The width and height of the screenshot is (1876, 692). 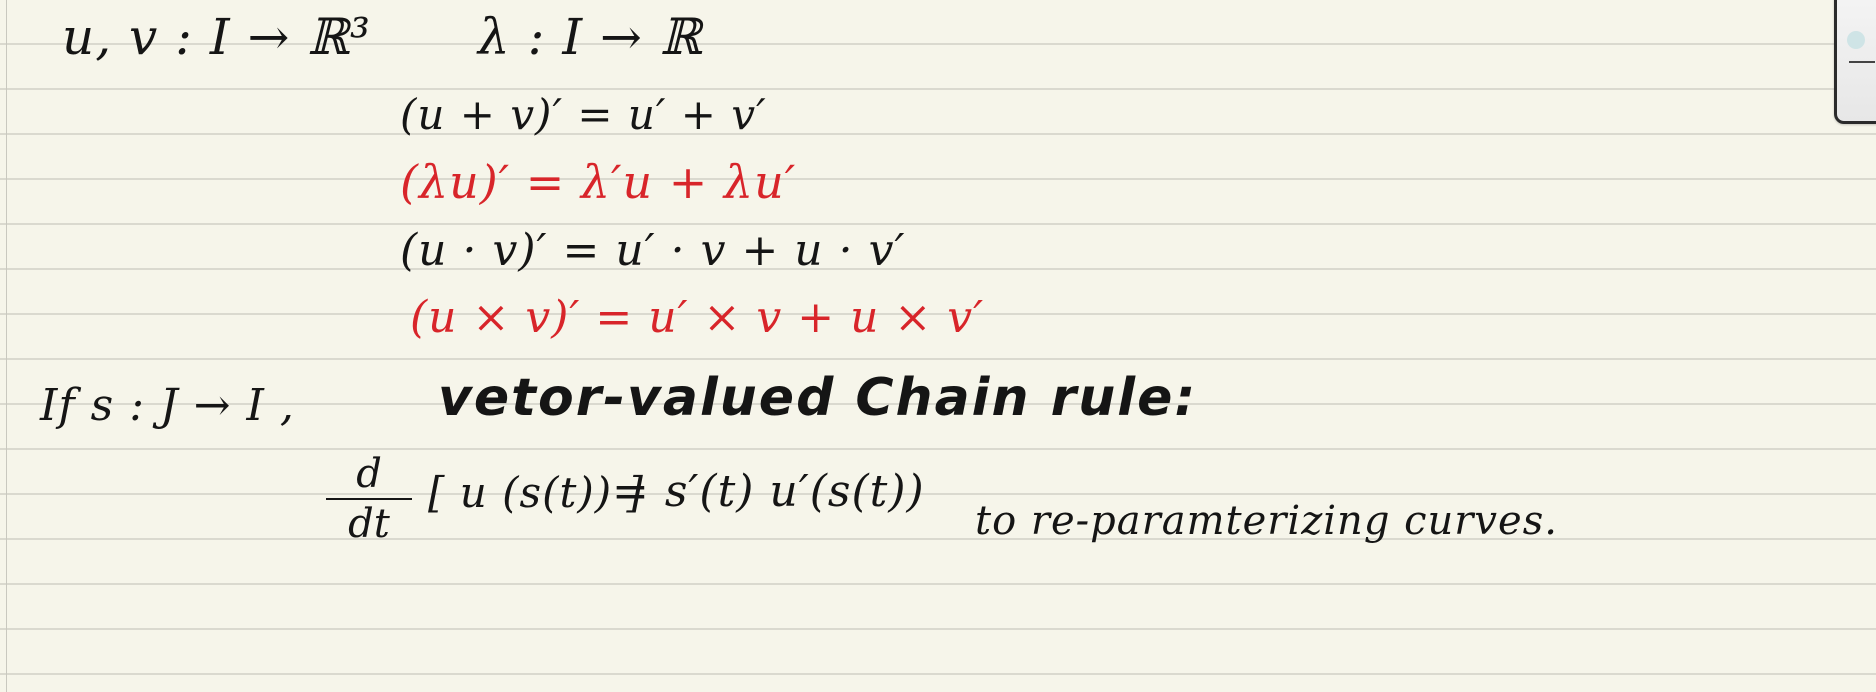 I want to click on sum-rule: (u + v)′ = u′ + v′, so click(x=583, y=114).